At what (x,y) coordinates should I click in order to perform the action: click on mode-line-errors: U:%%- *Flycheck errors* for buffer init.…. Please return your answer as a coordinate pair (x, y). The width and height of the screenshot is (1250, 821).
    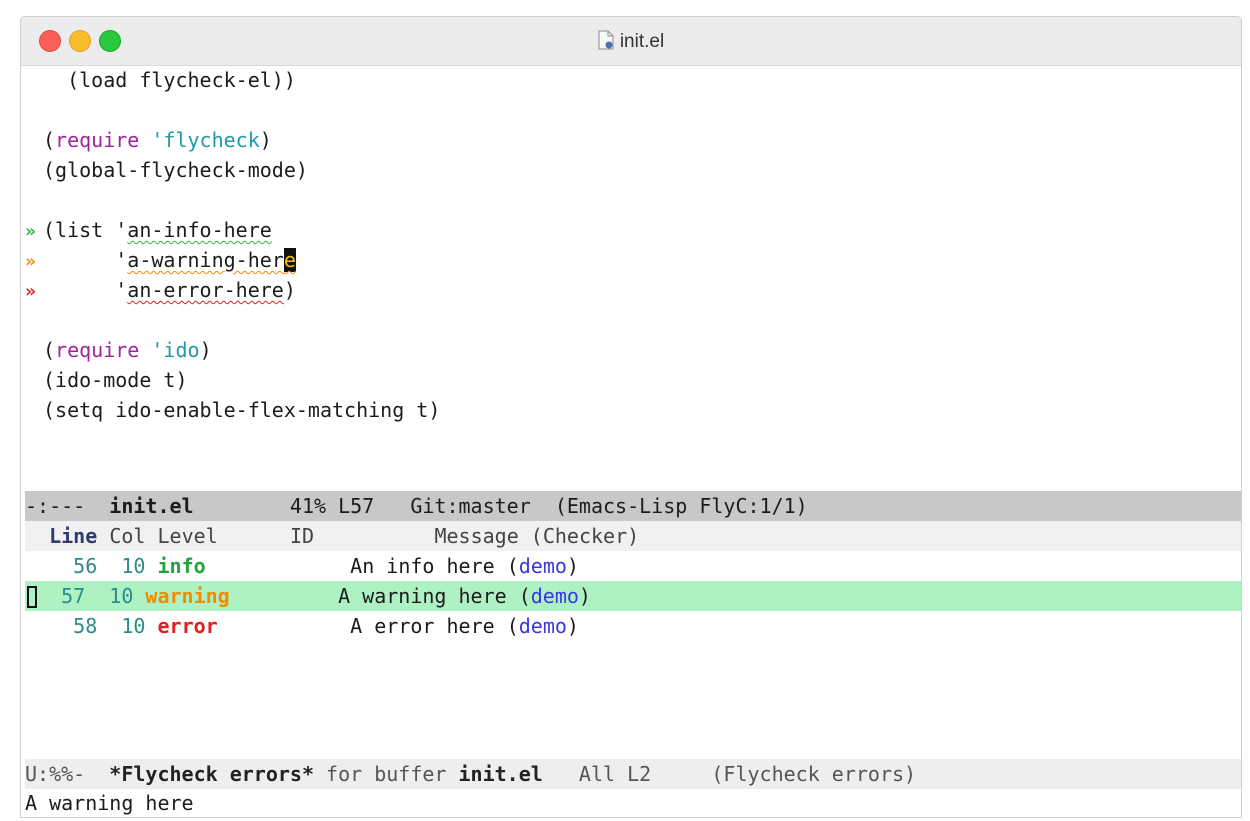
    Looking at the image, I should click on (633, 774).